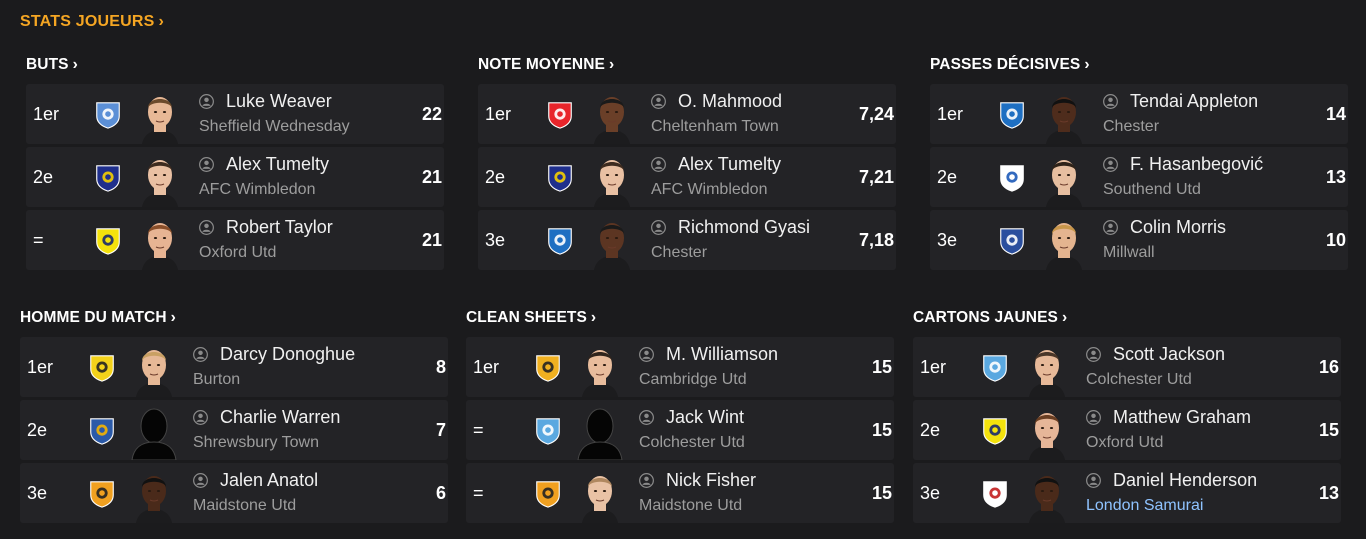 The height and width of the screenshot is (539, 1366). Describe the element at coordinates (1139, 114) in the screenshot. I see `player-row: 1er Tendai Appleton Chester 14` at that location.